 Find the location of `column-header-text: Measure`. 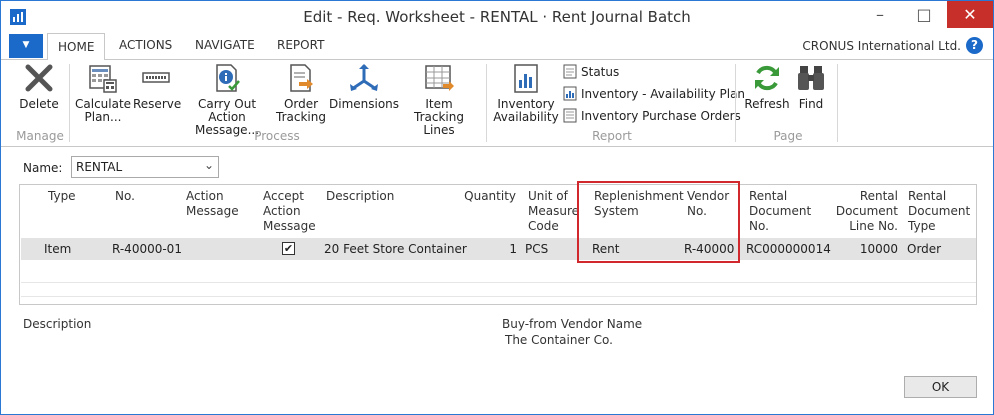

column-header-text: Measure is located at coordinates (553, 211).